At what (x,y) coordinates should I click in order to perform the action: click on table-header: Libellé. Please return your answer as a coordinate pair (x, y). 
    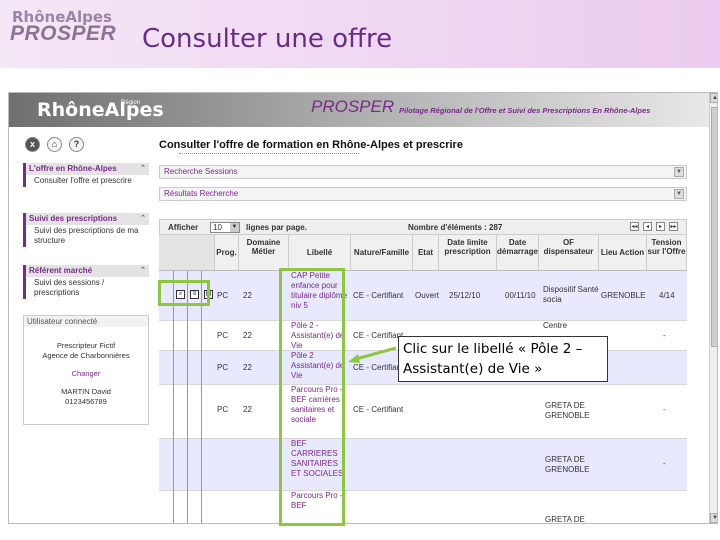
    Looking at the image, I should click on (320, 253).